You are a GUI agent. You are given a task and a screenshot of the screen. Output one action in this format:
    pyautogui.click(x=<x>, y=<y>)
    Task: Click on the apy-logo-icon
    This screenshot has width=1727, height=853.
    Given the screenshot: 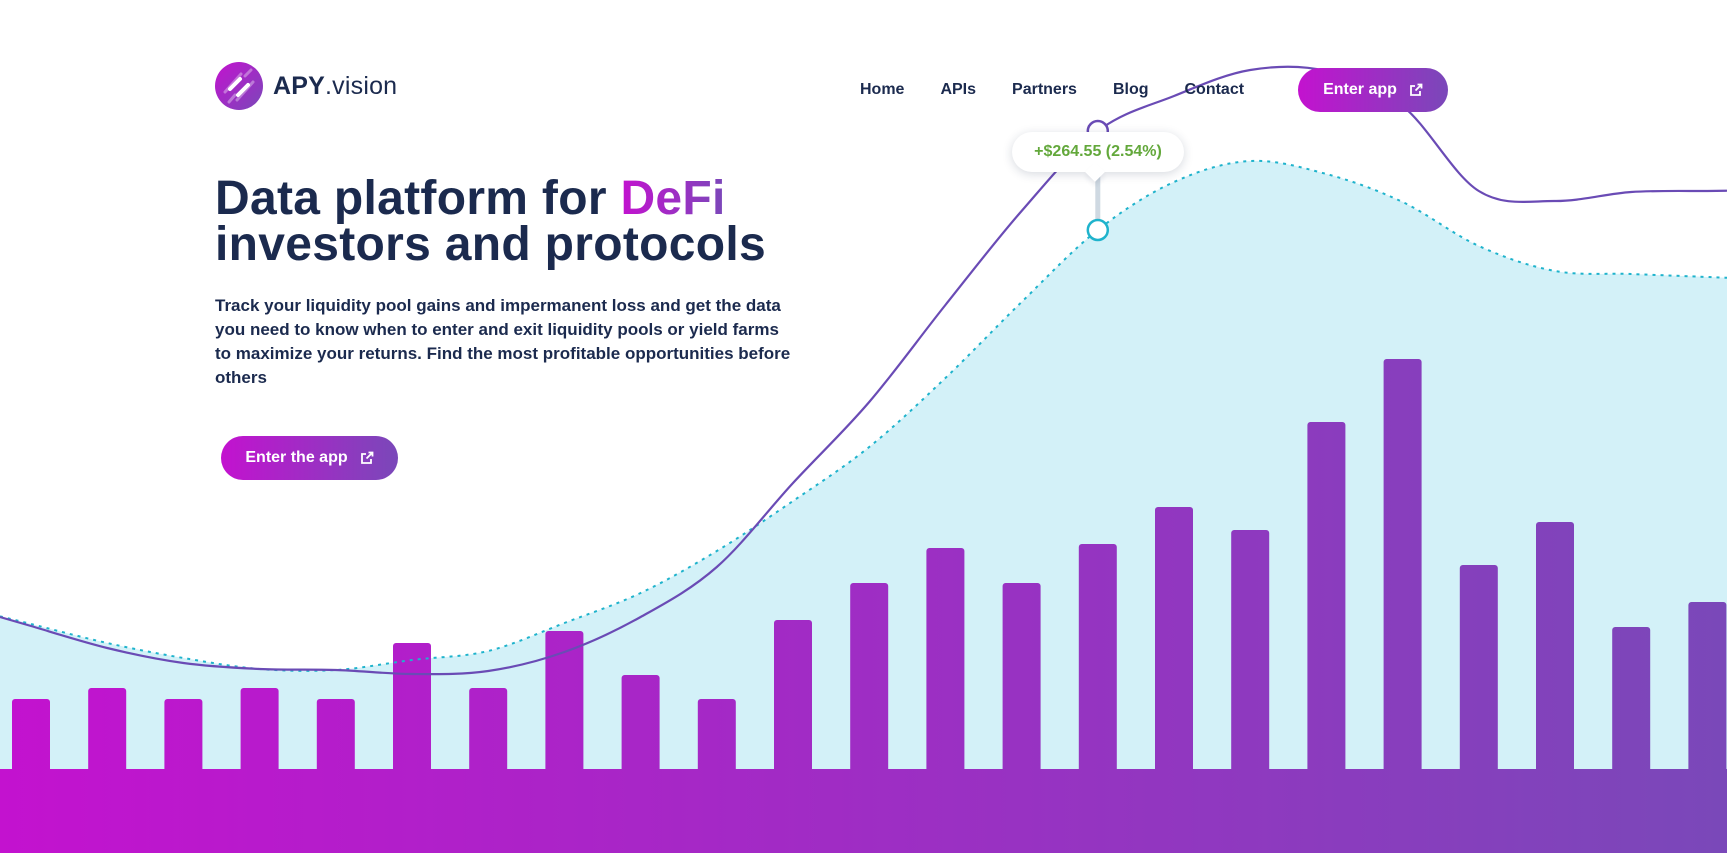 What is the action you would take?
    pyautogui.click(x=239, y=86)
    